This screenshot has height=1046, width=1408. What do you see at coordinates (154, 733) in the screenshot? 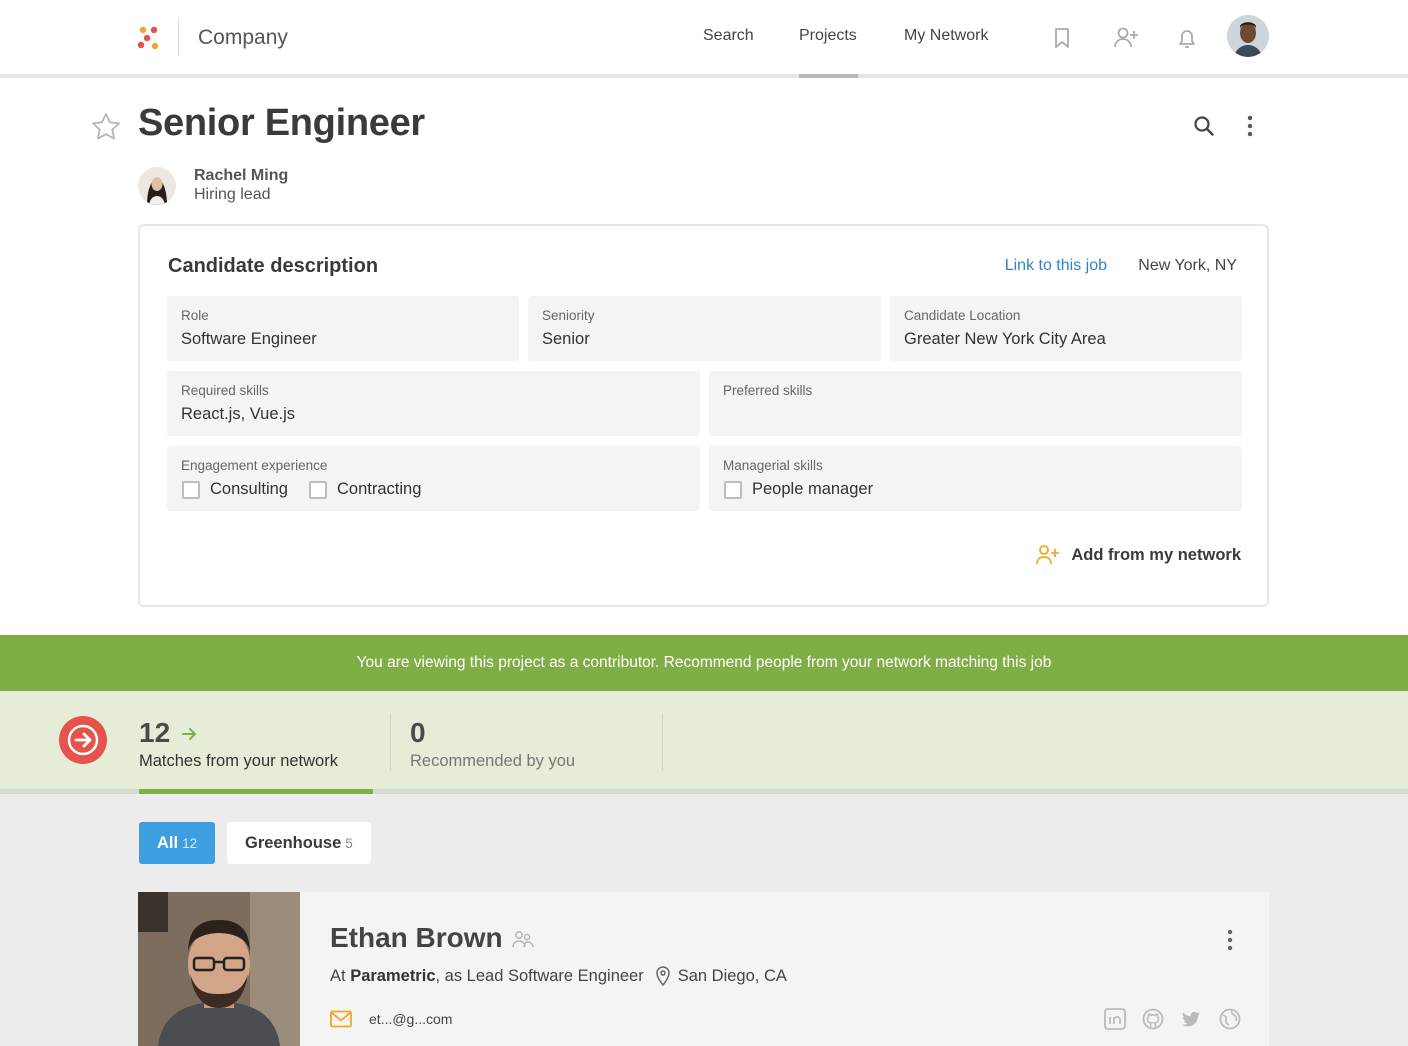
I see `matches-count: 12` at bounding box center [154, 733].